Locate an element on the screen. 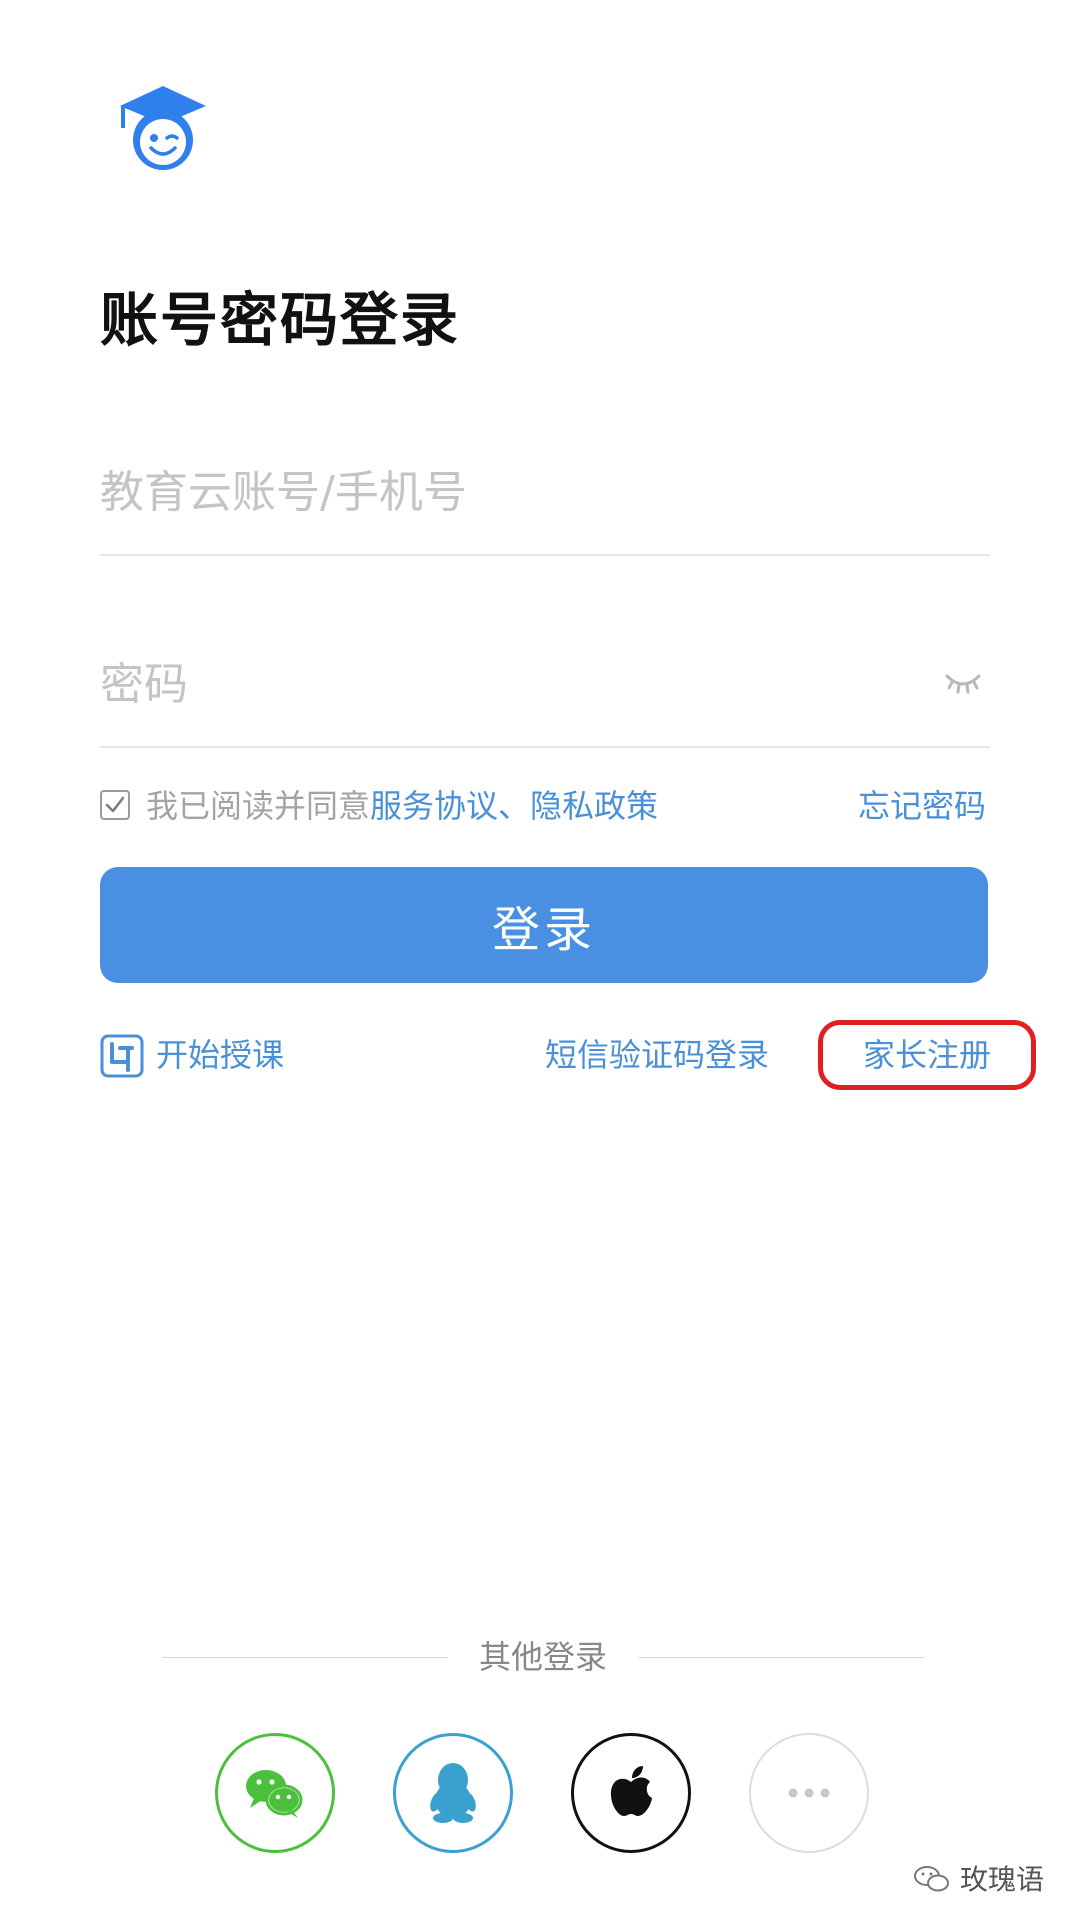 This screenshot has height=1922, width=1080. password-field-container is located at coordinates (545, 699).